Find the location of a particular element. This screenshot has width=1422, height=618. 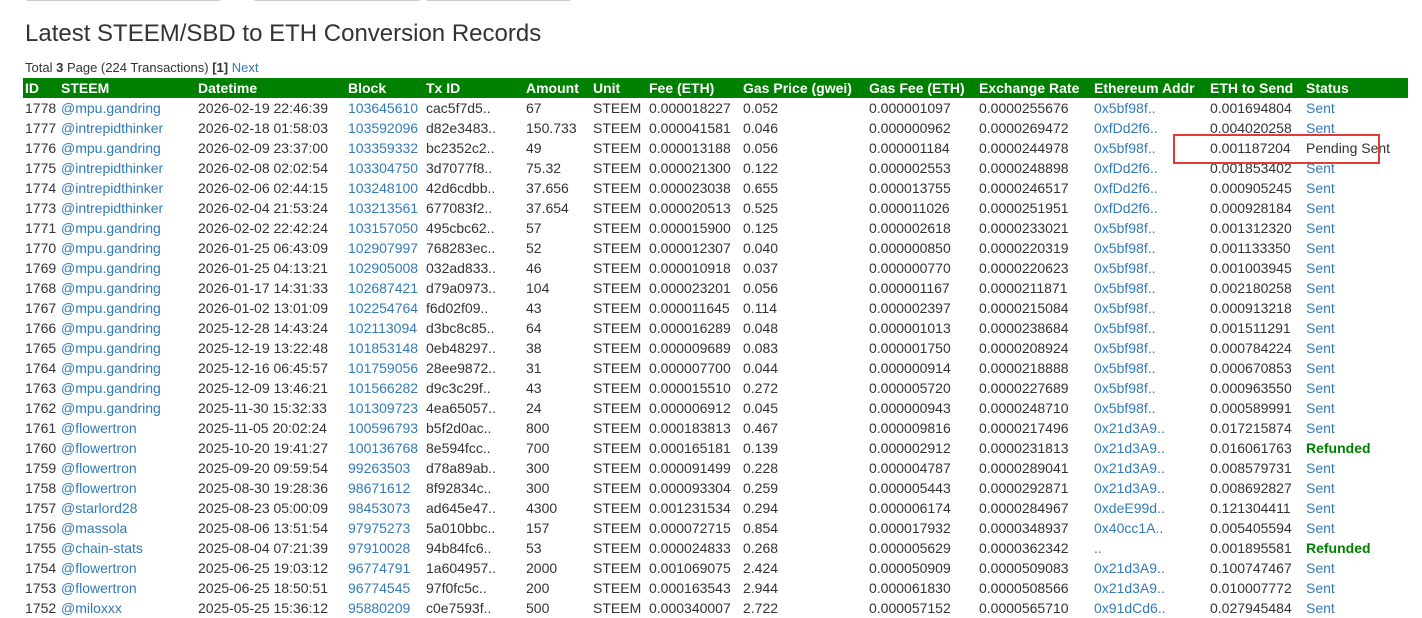

block-link: 100596793 is located at coordinates (383, 428).